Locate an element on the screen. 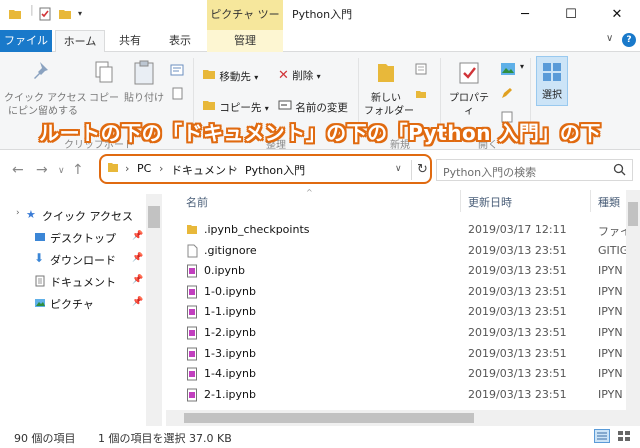 The width and height of the screenshot is (640, 448). forward-arrow-icon: → is located at coordinates (42, 170).